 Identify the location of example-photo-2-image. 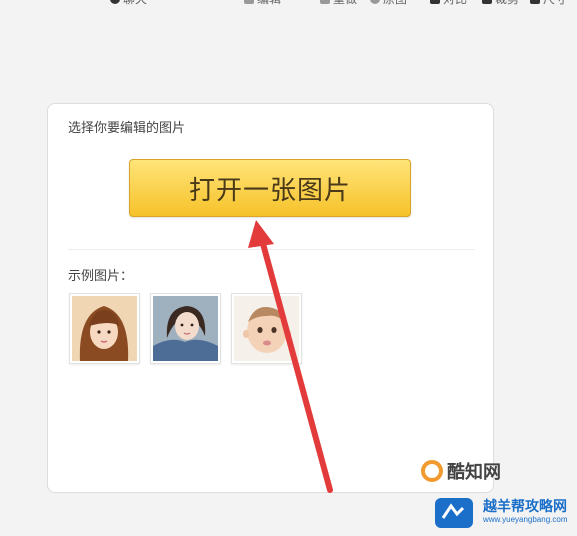
(185, 328).